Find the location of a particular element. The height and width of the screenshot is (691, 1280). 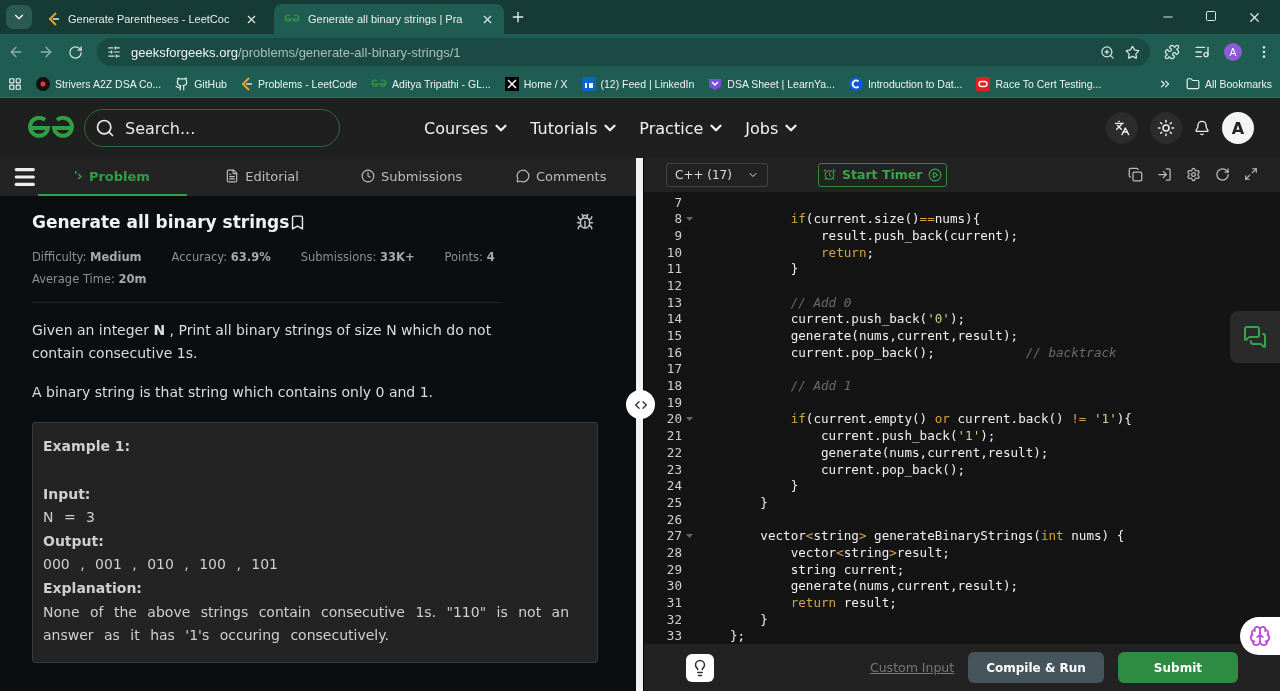

import-icon is located at coordinates (1164, 175).